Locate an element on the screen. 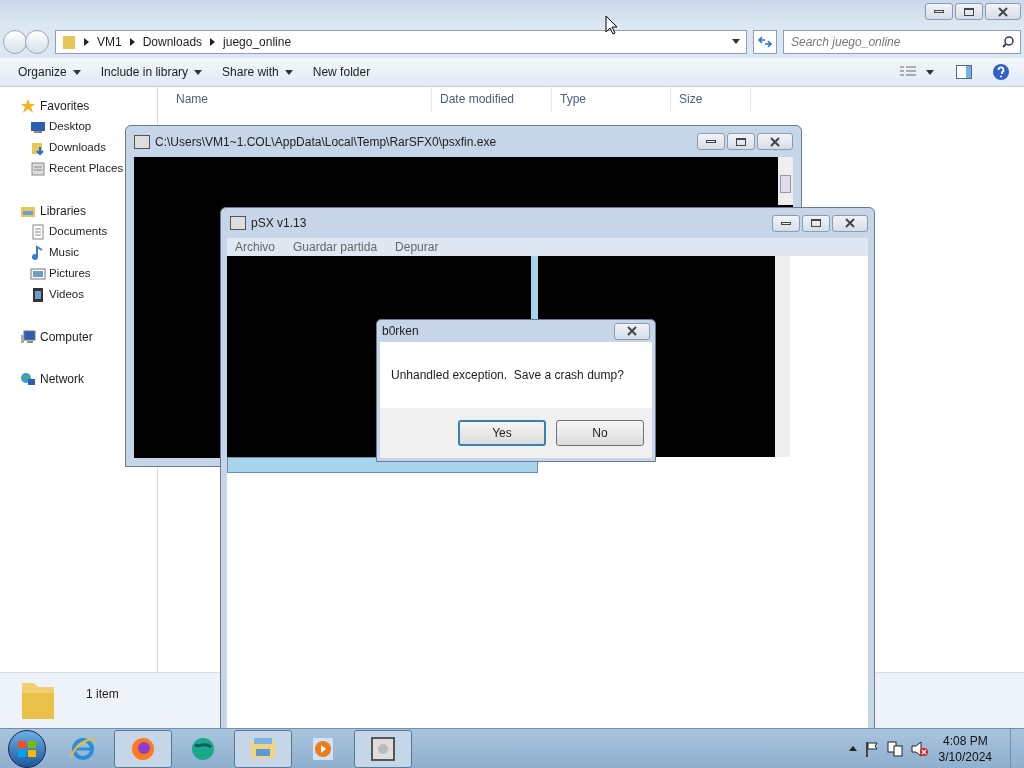 Image resolution: width=1024 pixels, height=768 pixels. menu-item: Guardar partida is located at coordinates (335, 247).